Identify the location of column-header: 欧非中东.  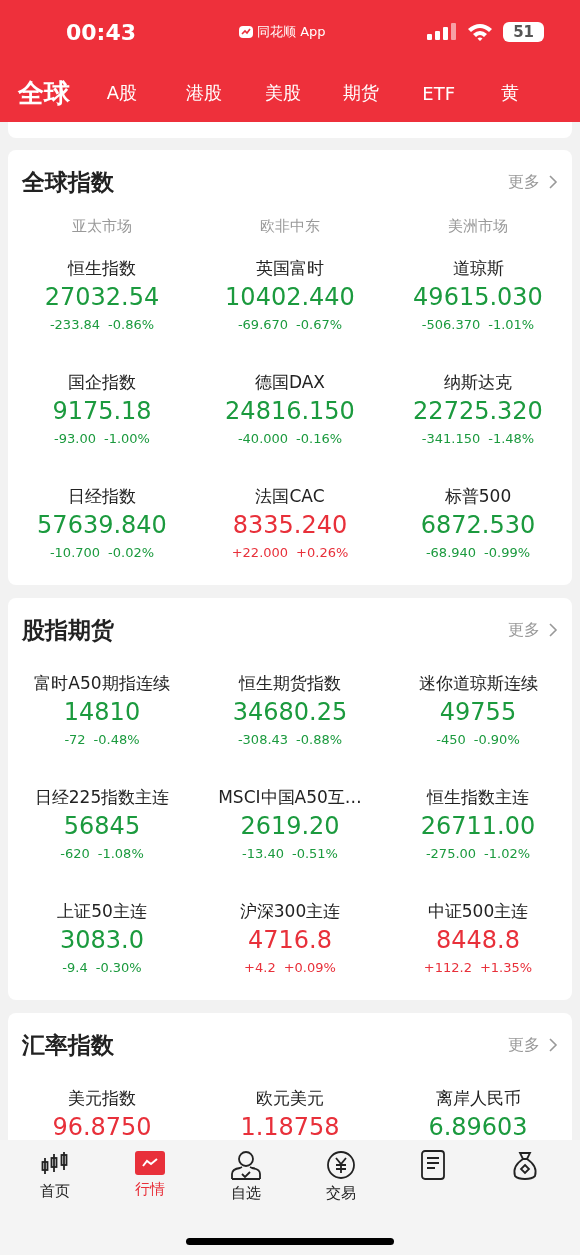
(290, 226).